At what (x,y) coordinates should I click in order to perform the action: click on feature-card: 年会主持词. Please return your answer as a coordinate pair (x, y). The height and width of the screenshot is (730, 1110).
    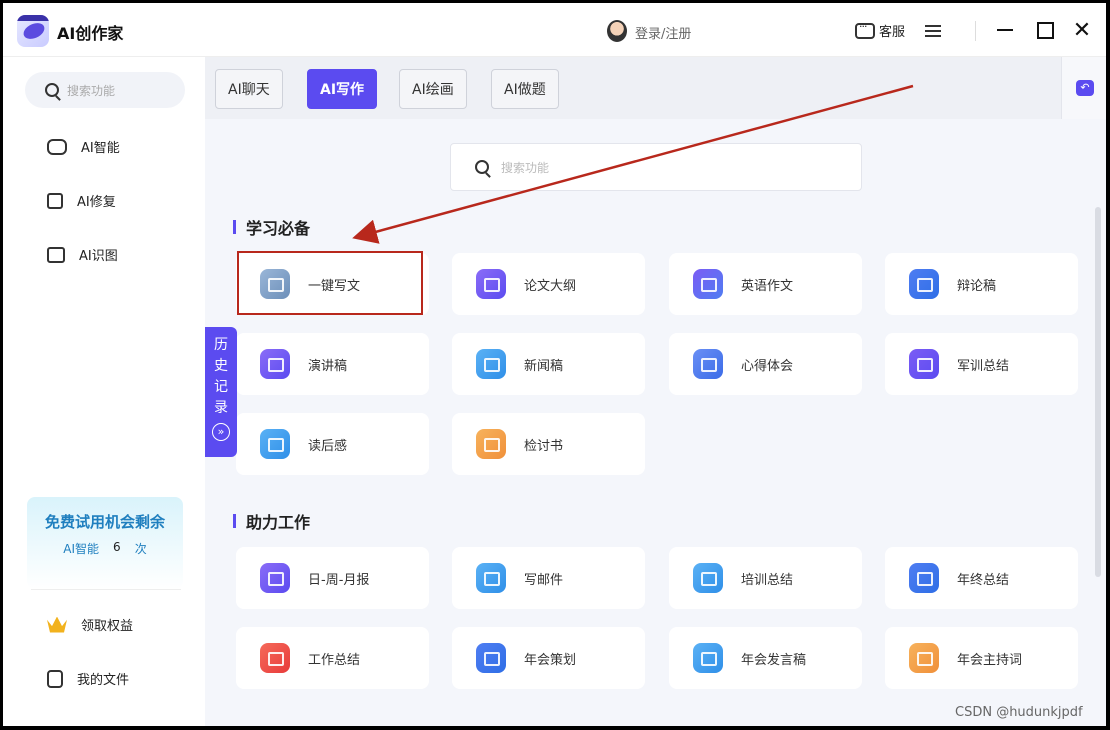
    Looking at the image, I should click on (981, 658).